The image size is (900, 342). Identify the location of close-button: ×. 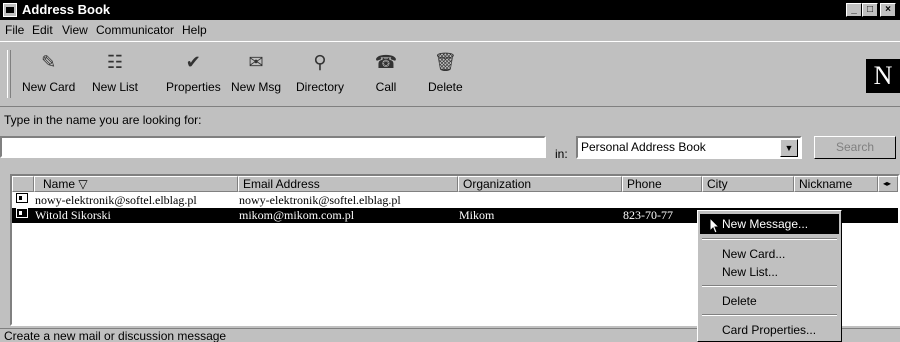
(888, 10).